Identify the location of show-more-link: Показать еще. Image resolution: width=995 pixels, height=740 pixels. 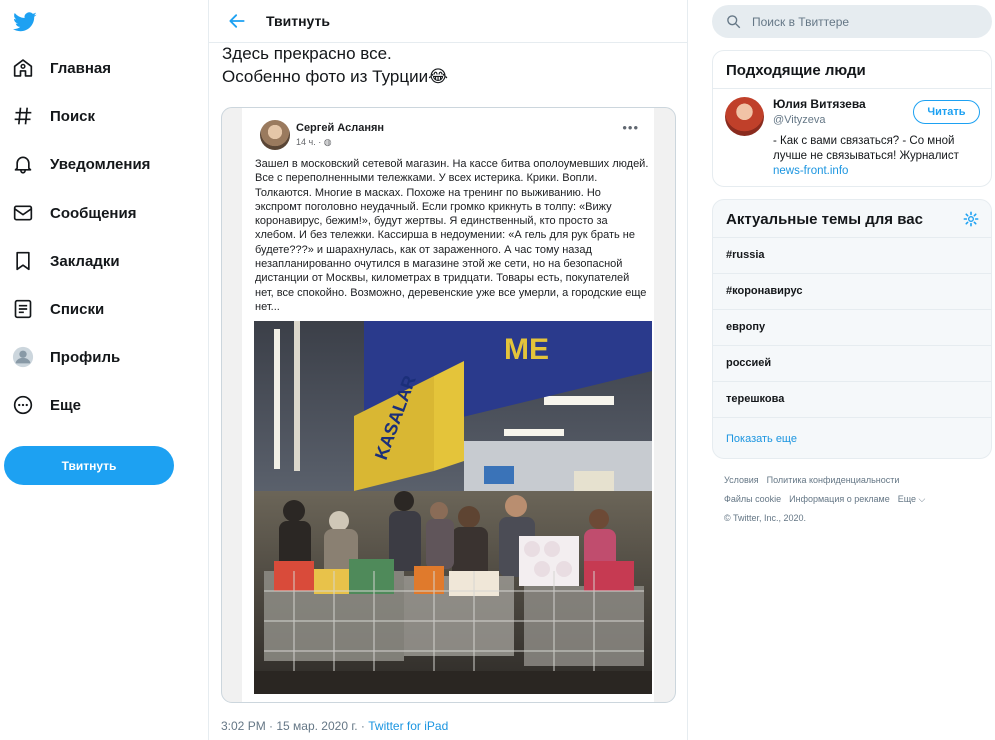
(761, 439).